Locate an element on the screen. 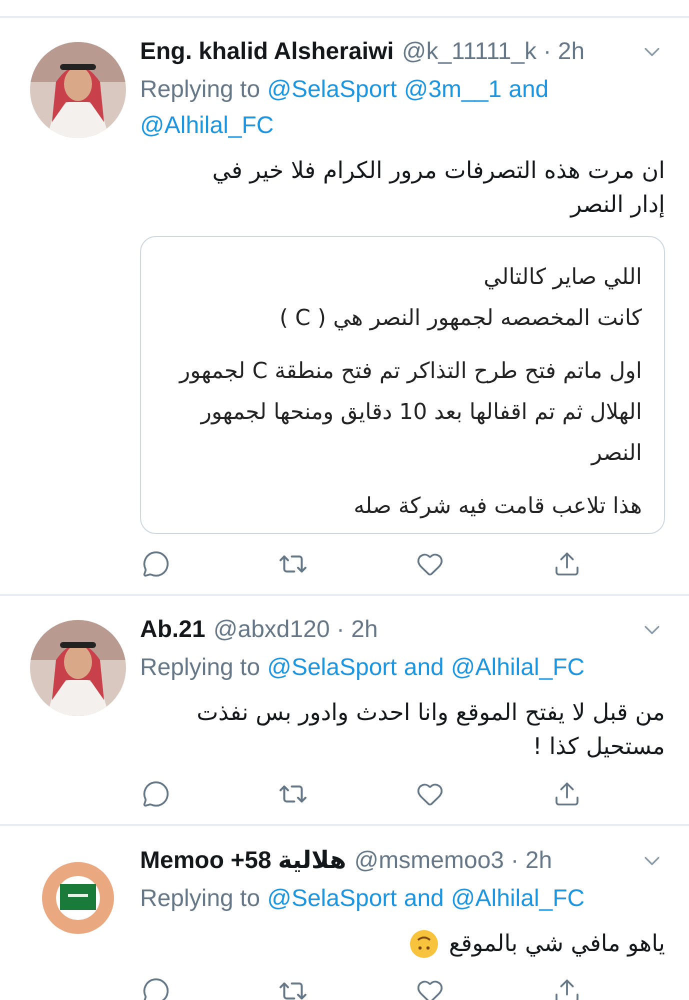 The image size is (689, 1000). card-text: اول ماتم فتح طرح التذاكر تم فتح منطقة C لجمهور الهلال ثم تم اقفالها بعد 10 دقايق ومنحها لجمهور النصر is located at coordinates (410, 413).